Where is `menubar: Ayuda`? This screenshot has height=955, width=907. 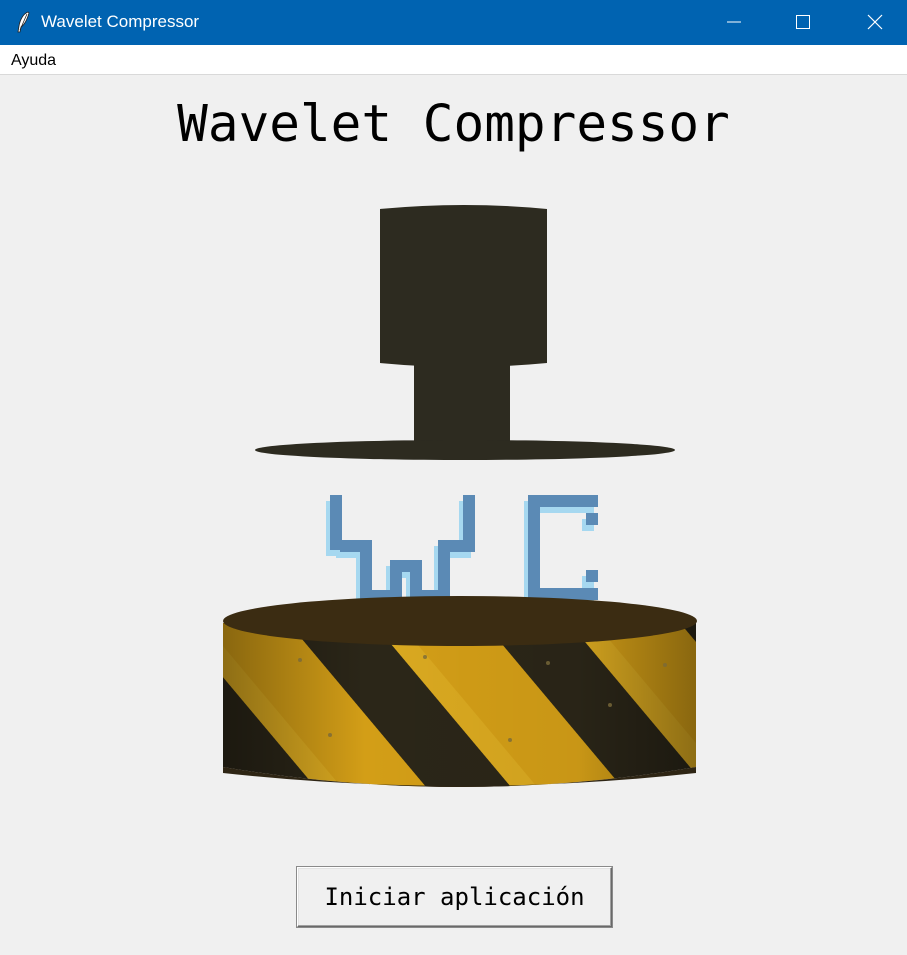
menubar: Ayuda is located at coordinates (453, 60).